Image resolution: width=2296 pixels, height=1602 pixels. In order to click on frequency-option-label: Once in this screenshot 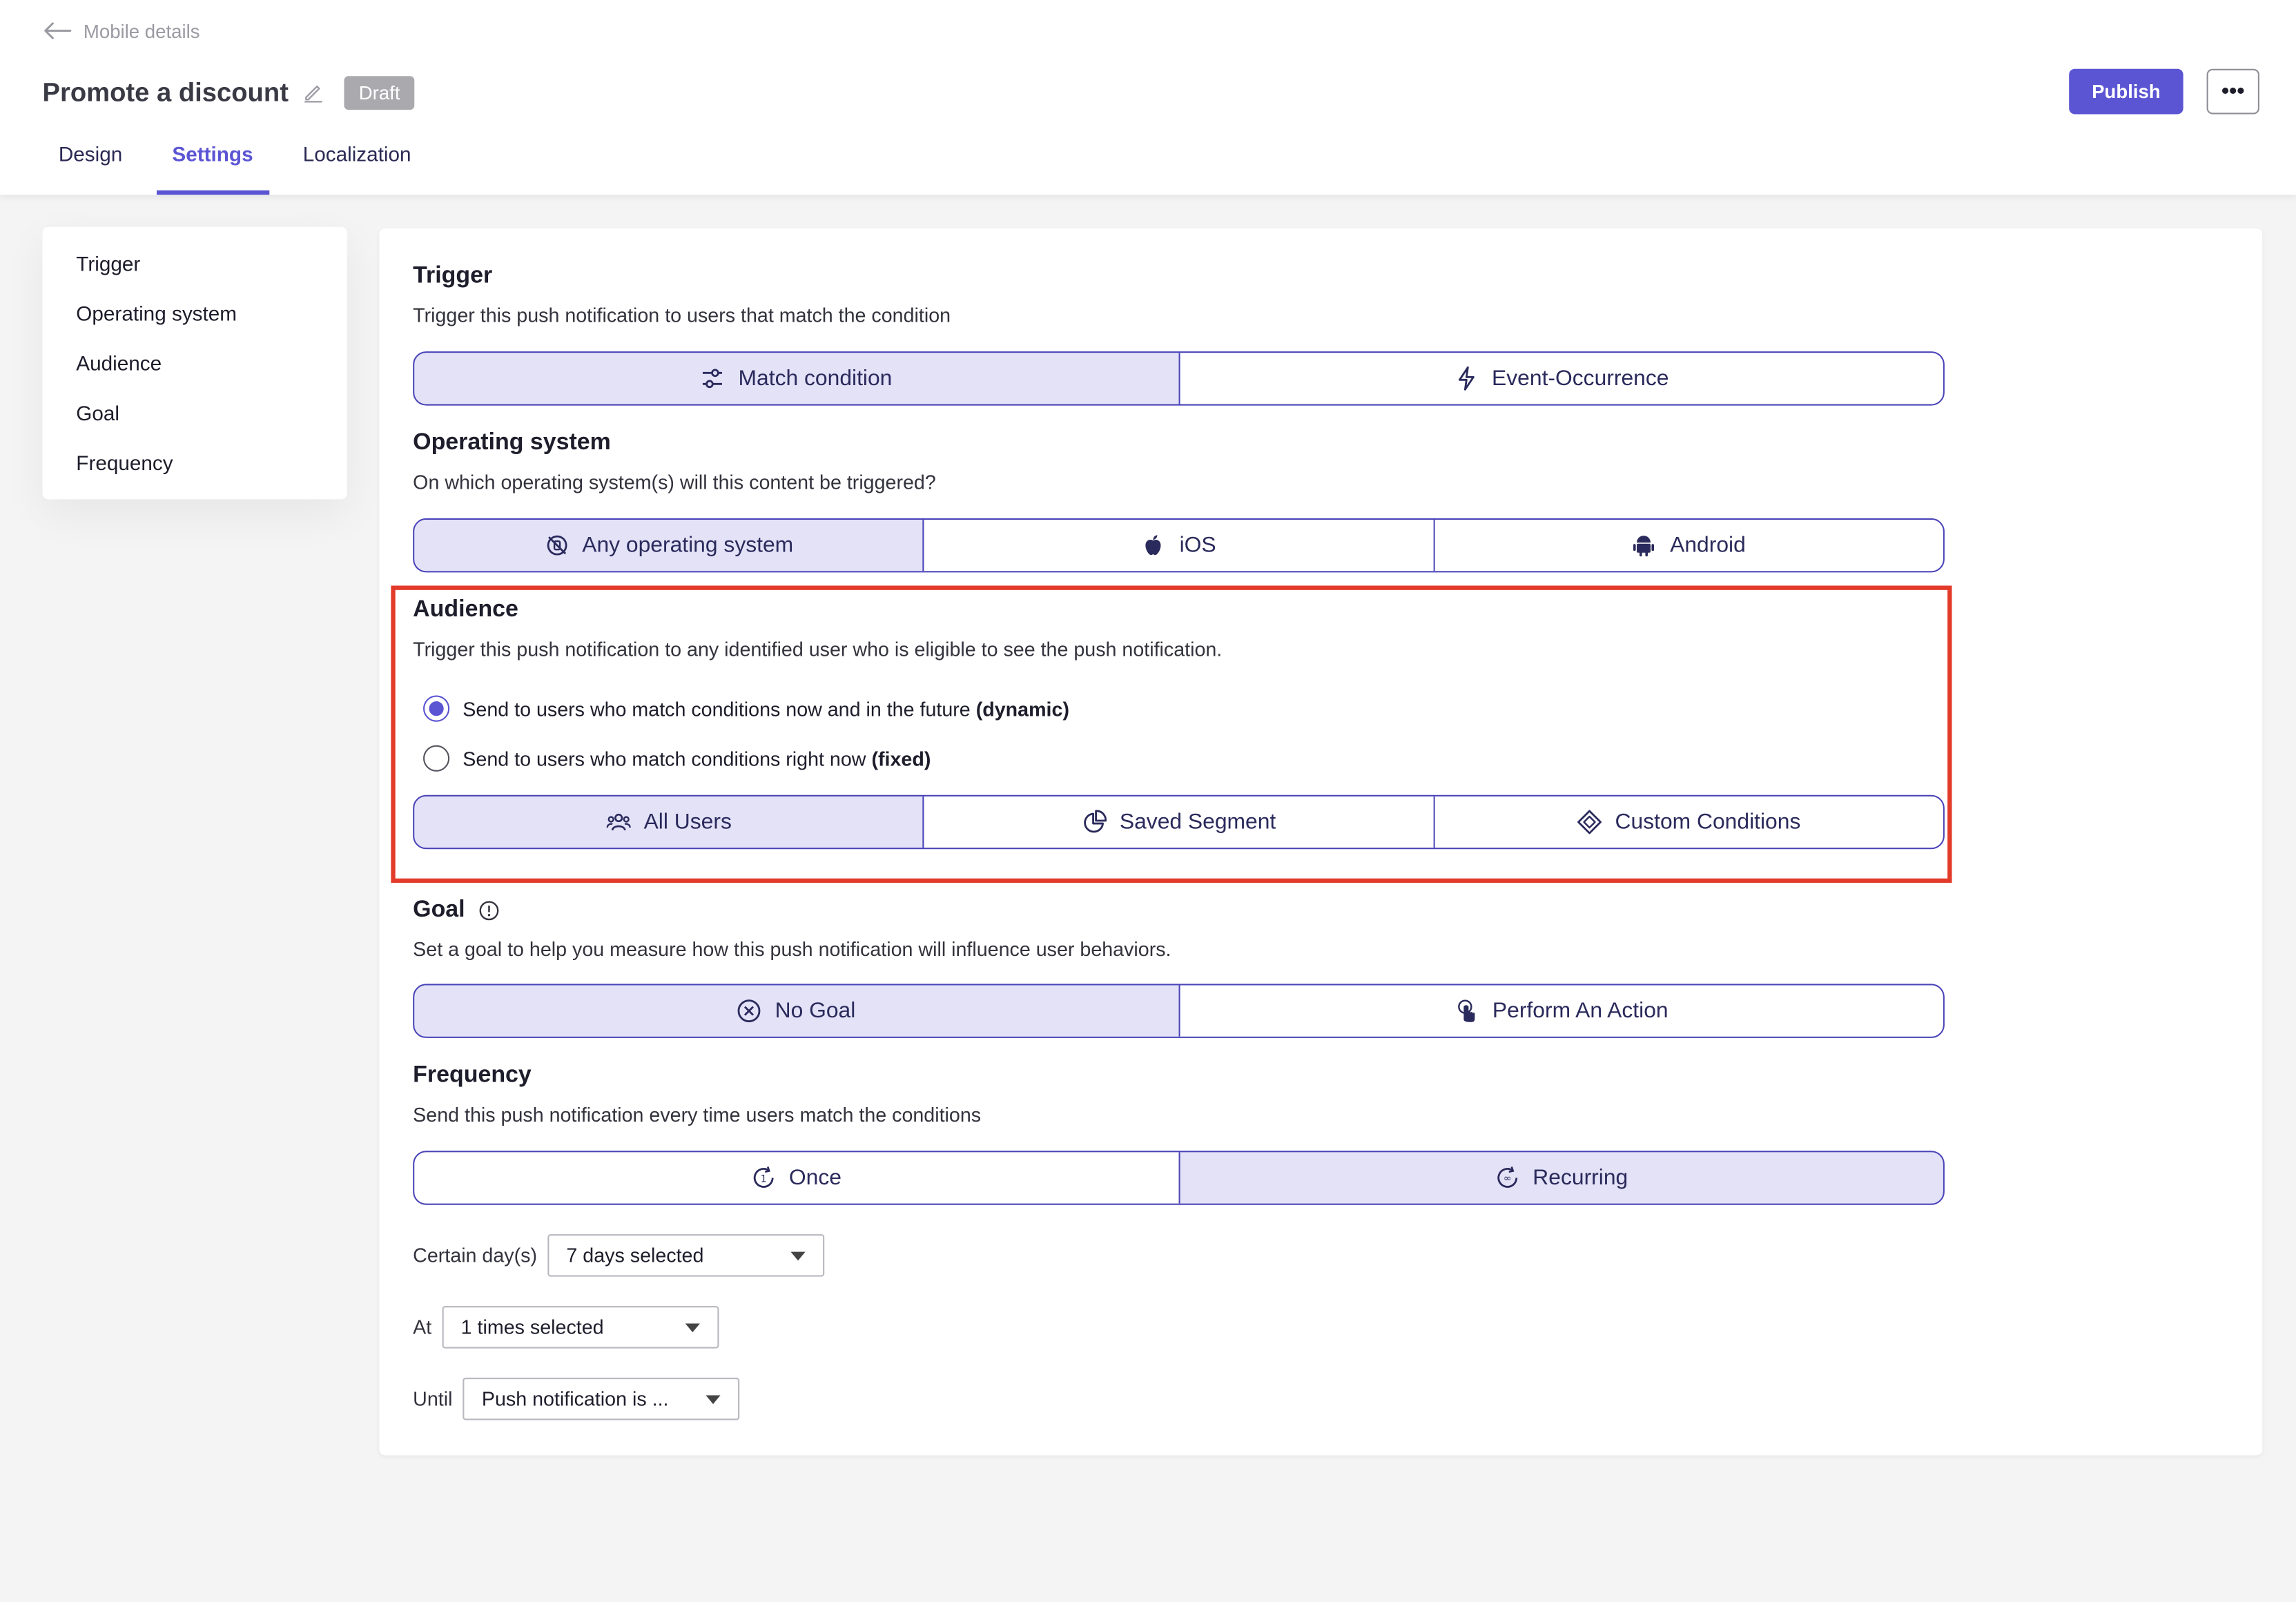, I will do `click(814, 1178)`.